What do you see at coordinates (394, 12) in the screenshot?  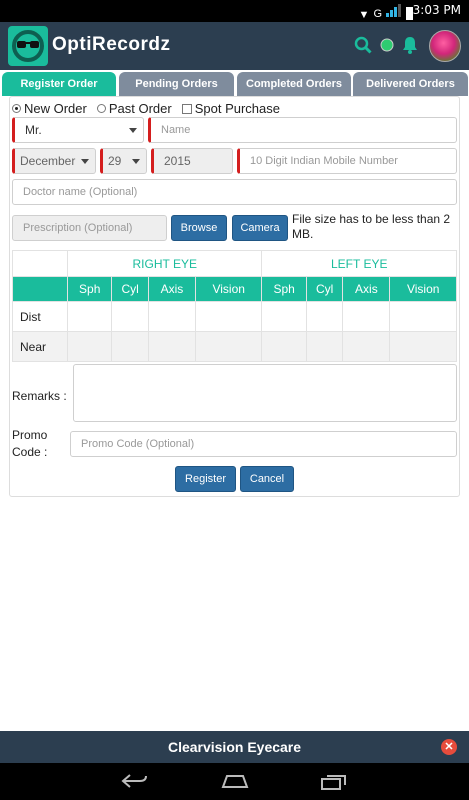 I see `signal-strength-icon` at bounding box center [394, 12].